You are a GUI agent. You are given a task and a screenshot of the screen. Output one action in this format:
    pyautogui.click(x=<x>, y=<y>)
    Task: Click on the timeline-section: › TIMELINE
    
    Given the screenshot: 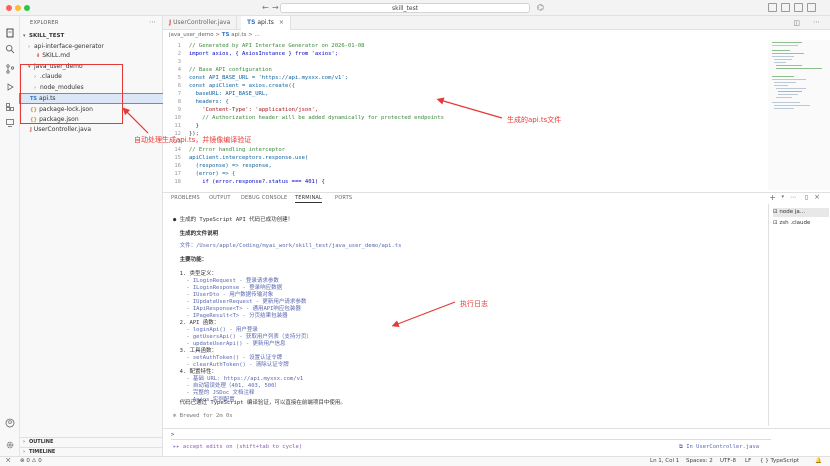 What is the action you would take?
    pyautogui.click(x=91, y=451)
    